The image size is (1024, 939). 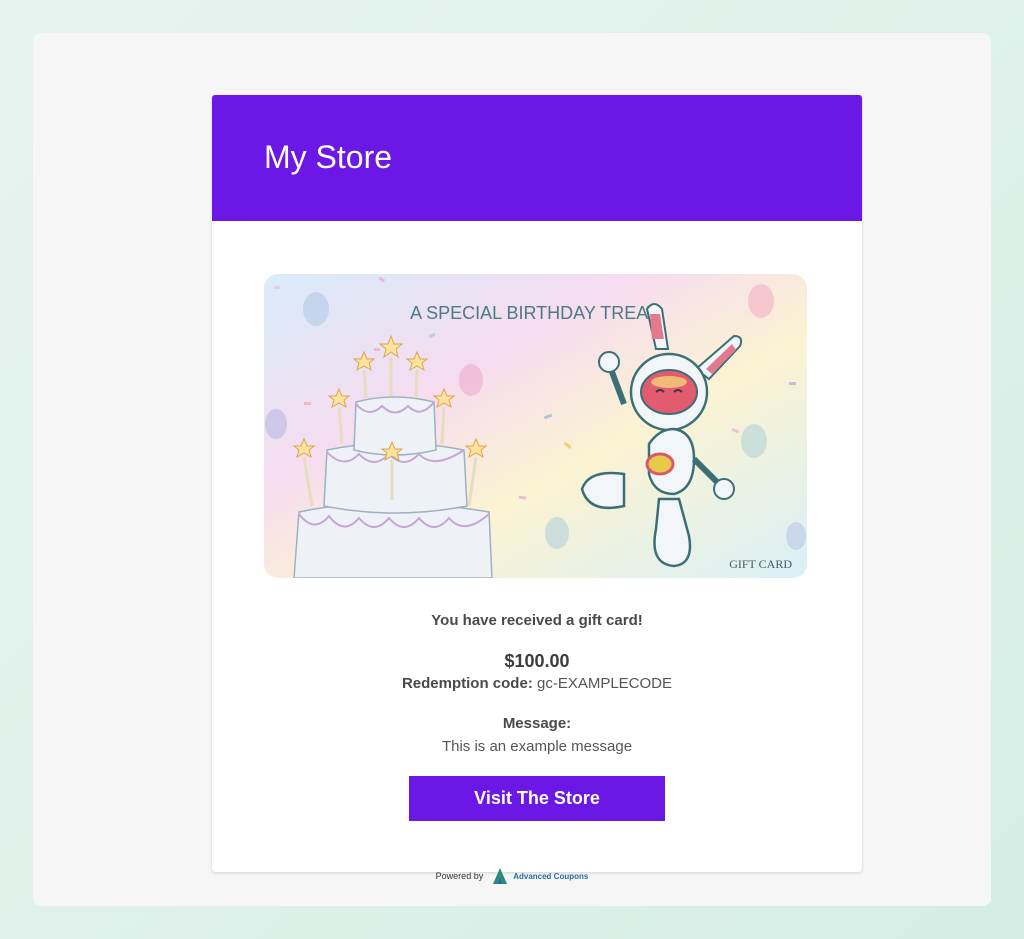 What do you see at coordinates (537, 620) in the screenshot?
I see `received-text: You have received a gift card!` at bounding box center [537, 620].